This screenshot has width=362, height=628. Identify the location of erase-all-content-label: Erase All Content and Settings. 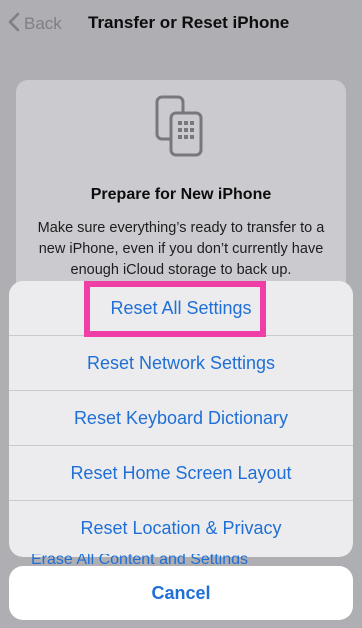
(140, 559).